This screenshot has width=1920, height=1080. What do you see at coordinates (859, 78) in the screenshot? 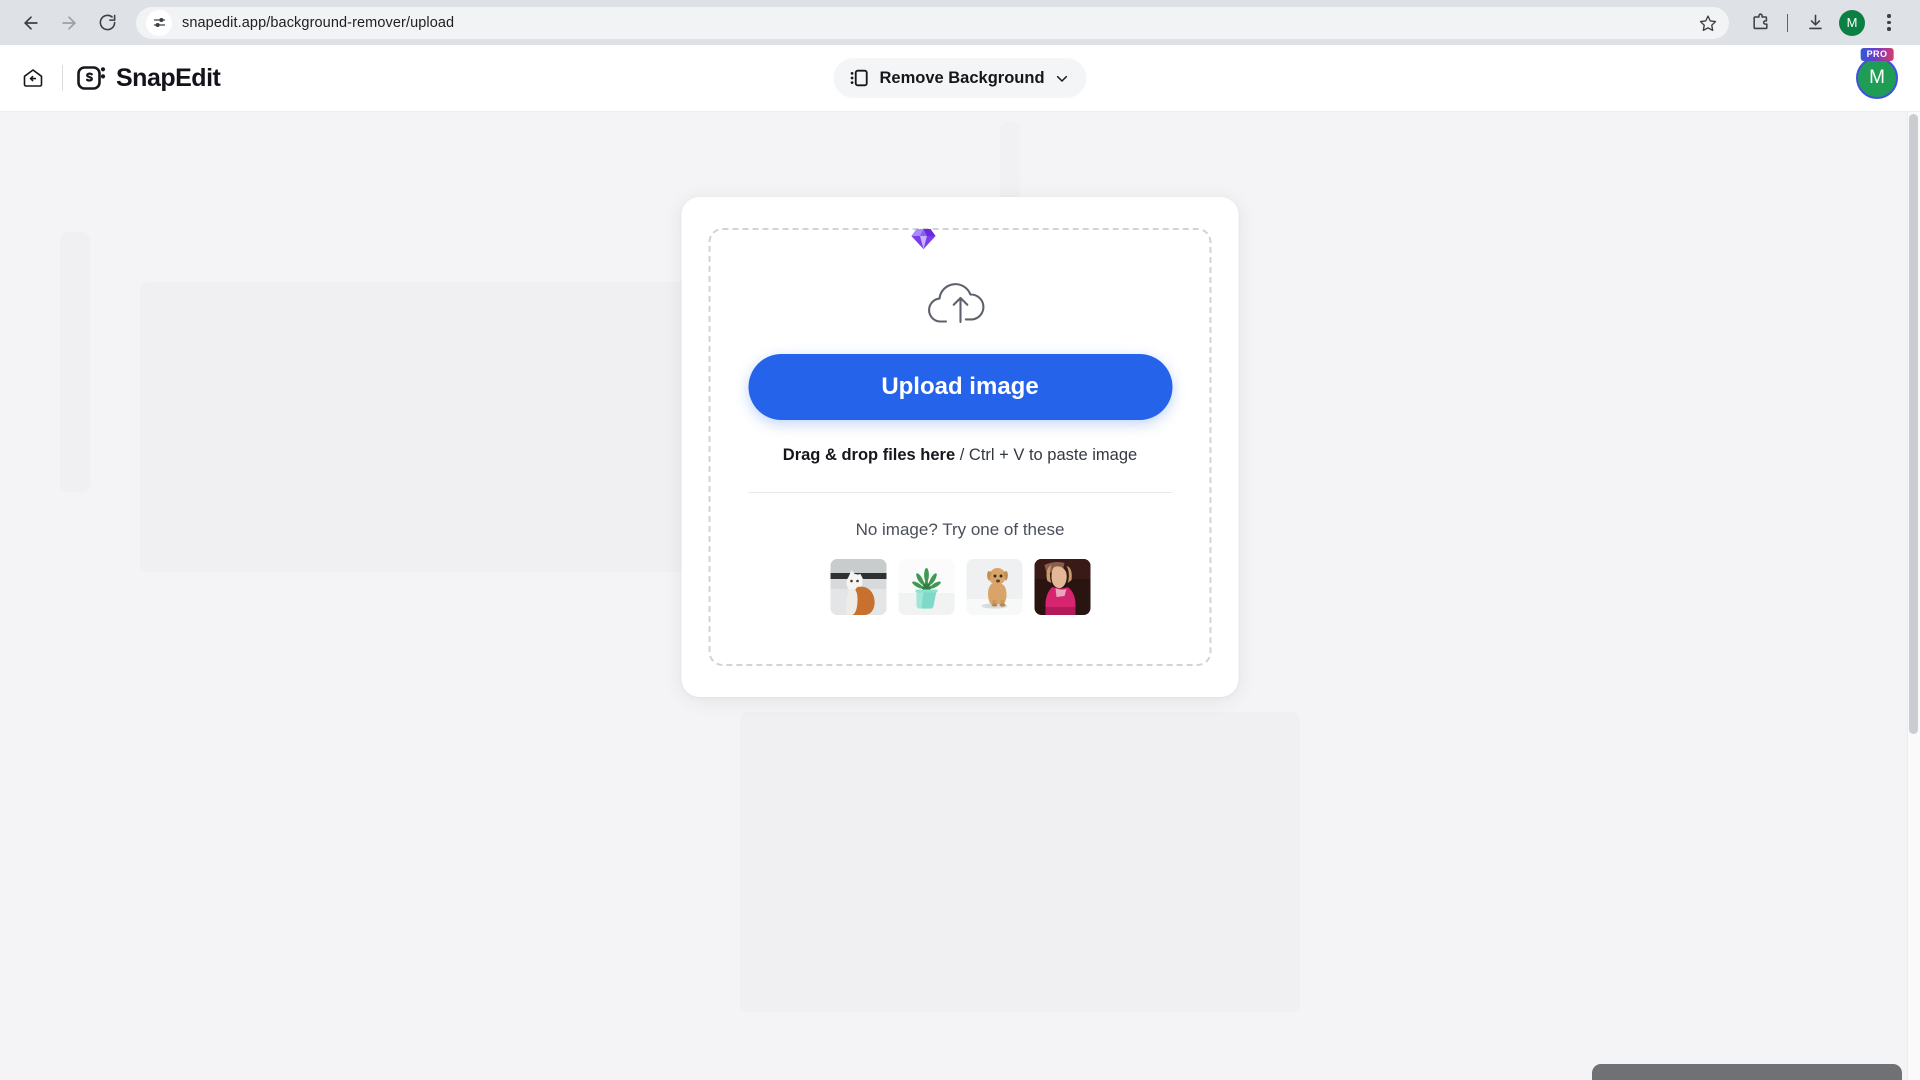
I see `remove-background-icon` at bounding box center [859, 78].